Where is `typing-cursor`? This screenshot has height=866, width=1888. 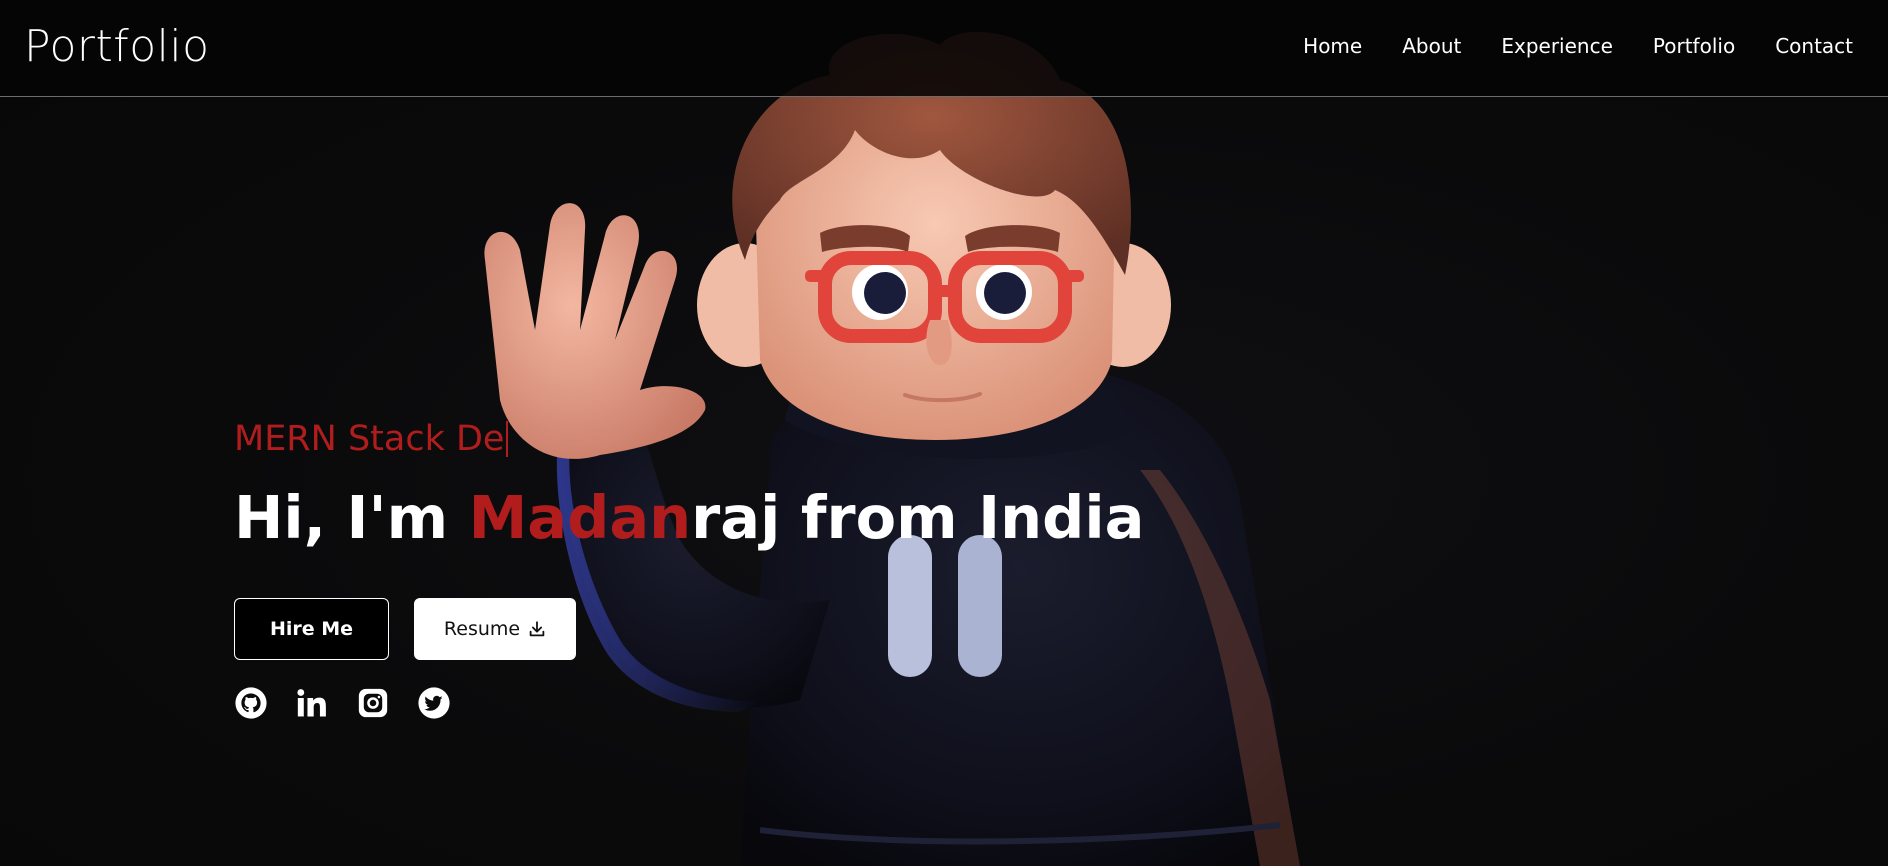
typing-cursor is located at coordinates (507, 439).